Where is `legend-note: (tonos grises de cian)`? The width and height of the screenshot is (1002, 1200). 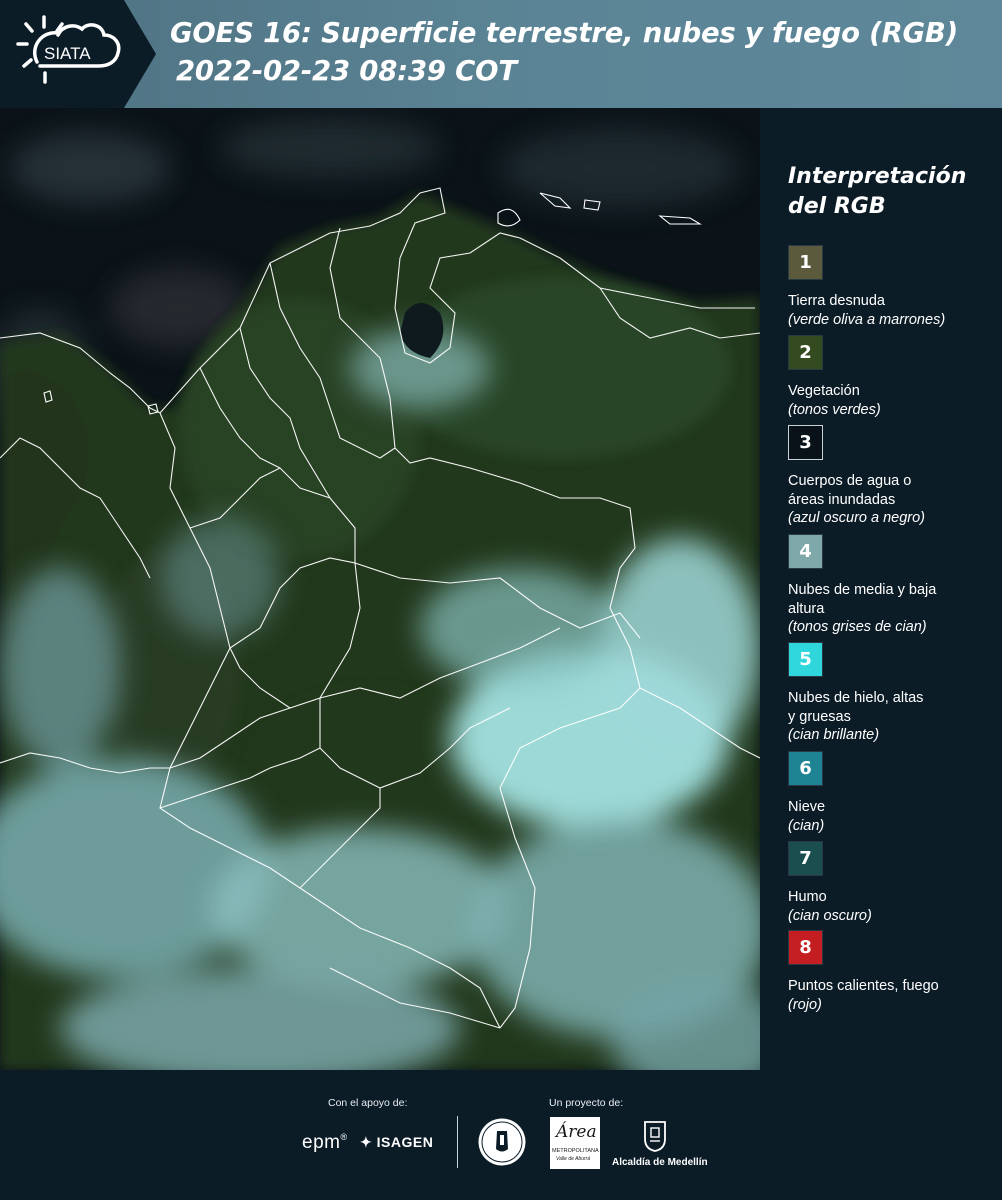 legend-note: (tonos grises de cian) is located at coordinates (857, 627).